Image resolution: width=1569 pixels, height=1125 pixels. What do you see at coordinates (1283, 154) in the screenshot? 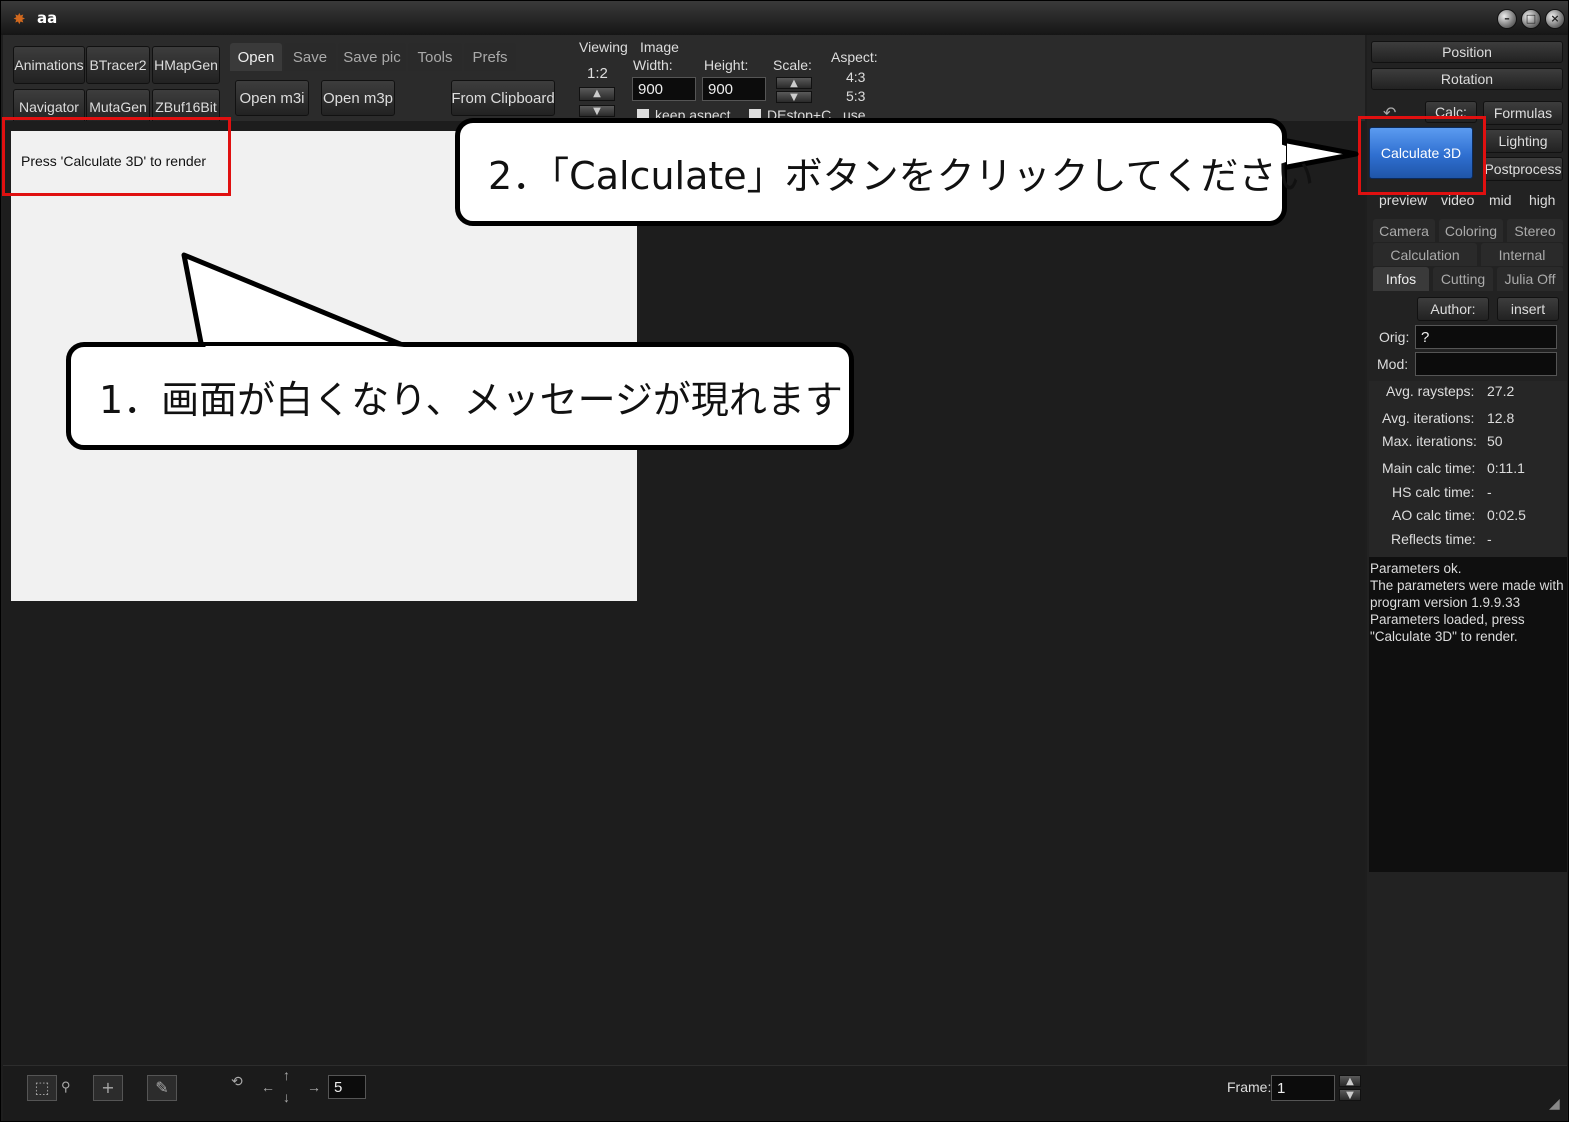
I see `callout2-join` at bounding box center [1283, 154].